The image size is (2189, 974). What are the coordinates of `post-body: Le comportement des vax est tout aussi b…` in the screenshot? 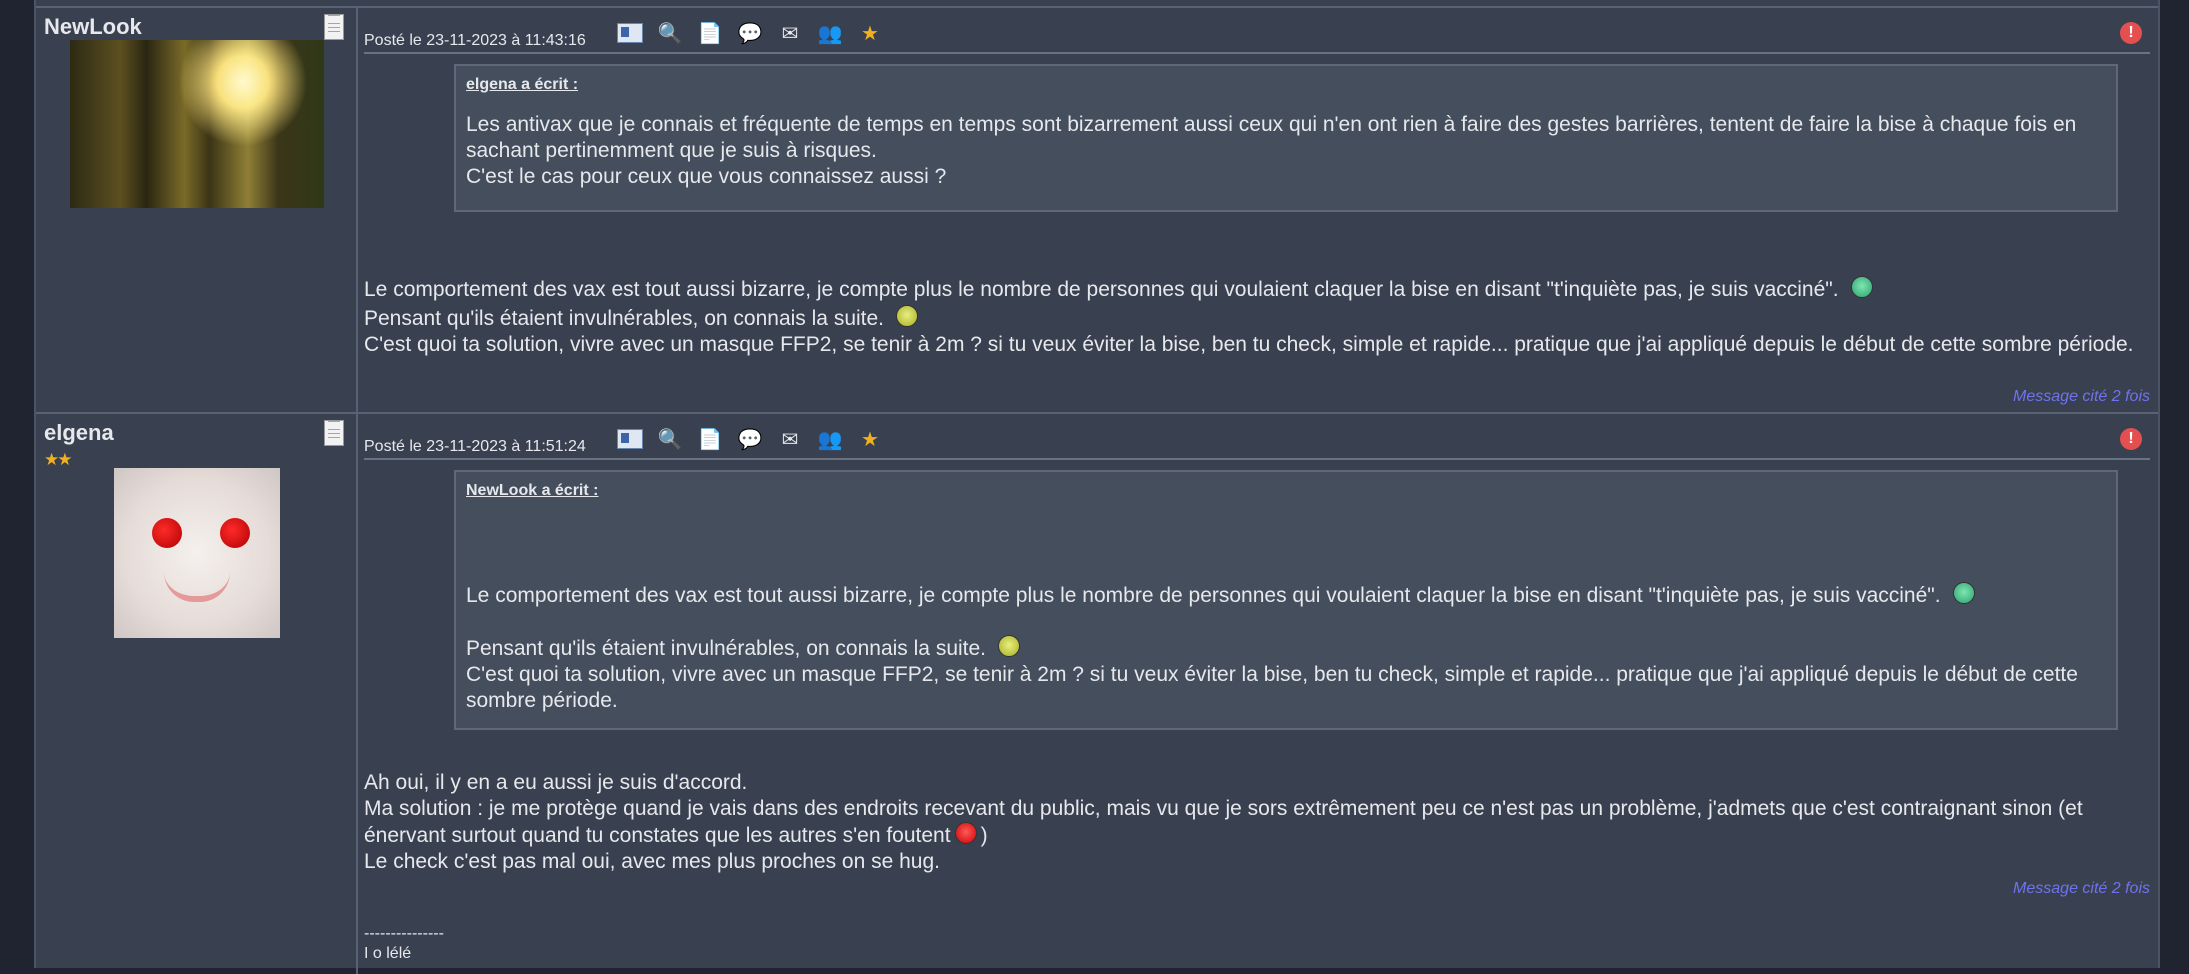 It's located at (1257, 317).